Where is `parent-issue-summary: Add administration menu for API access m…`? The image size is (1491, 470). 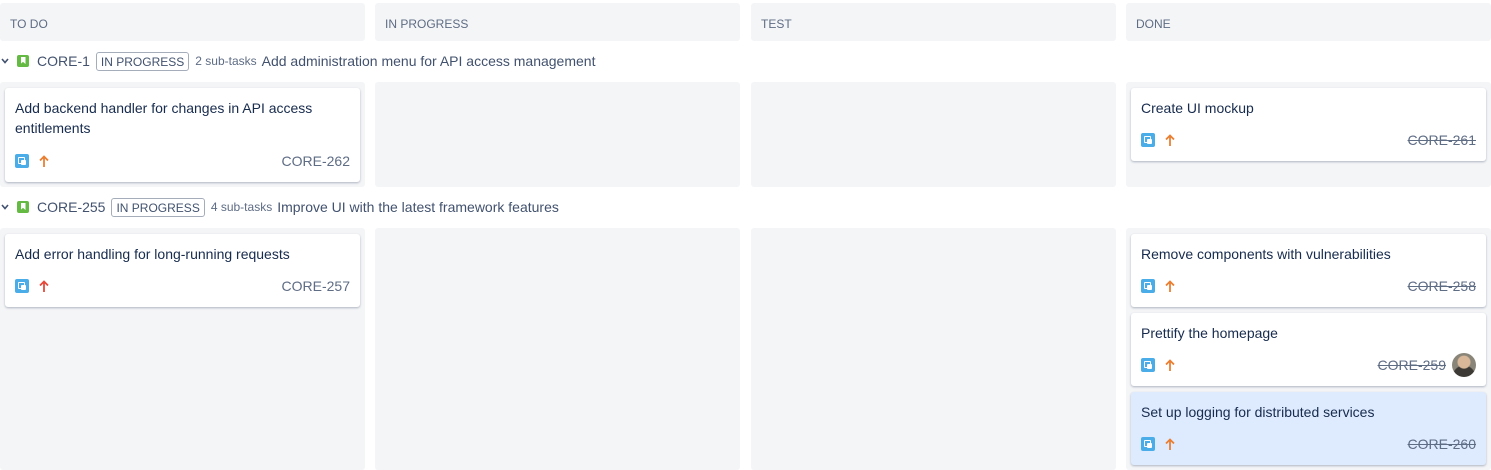
parent-issue-summary: Add administration menu for API access m… is located at coordinates (428, 61).